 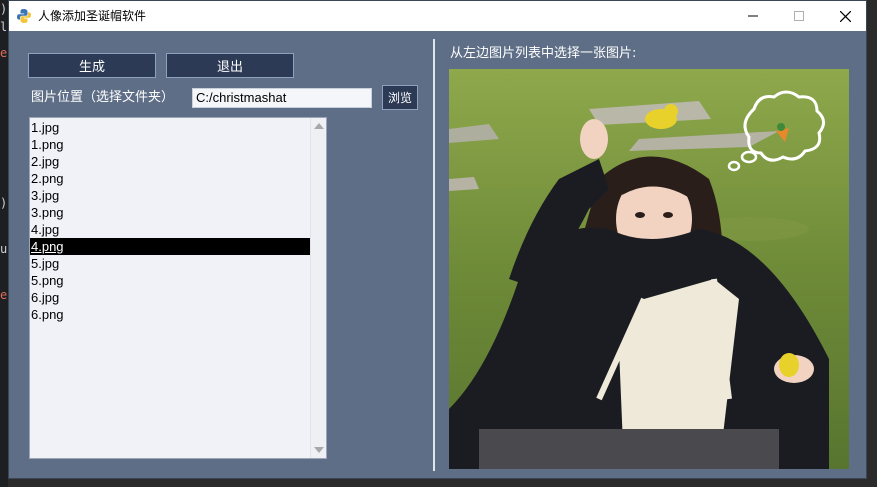 What do you see at coordinates (434, 255) in the screenshot?
I see `panel-divider` at bounding box center [434, 255].